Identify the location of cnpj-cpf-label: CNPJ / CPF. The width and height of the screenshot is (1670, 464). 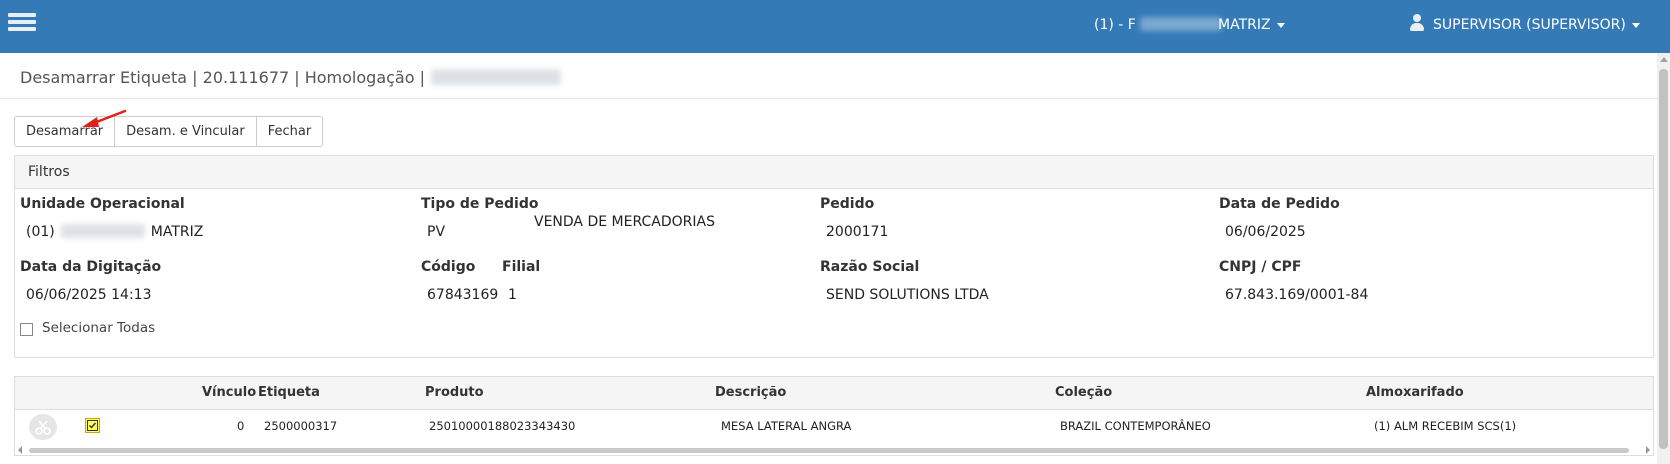
(1260, 267).